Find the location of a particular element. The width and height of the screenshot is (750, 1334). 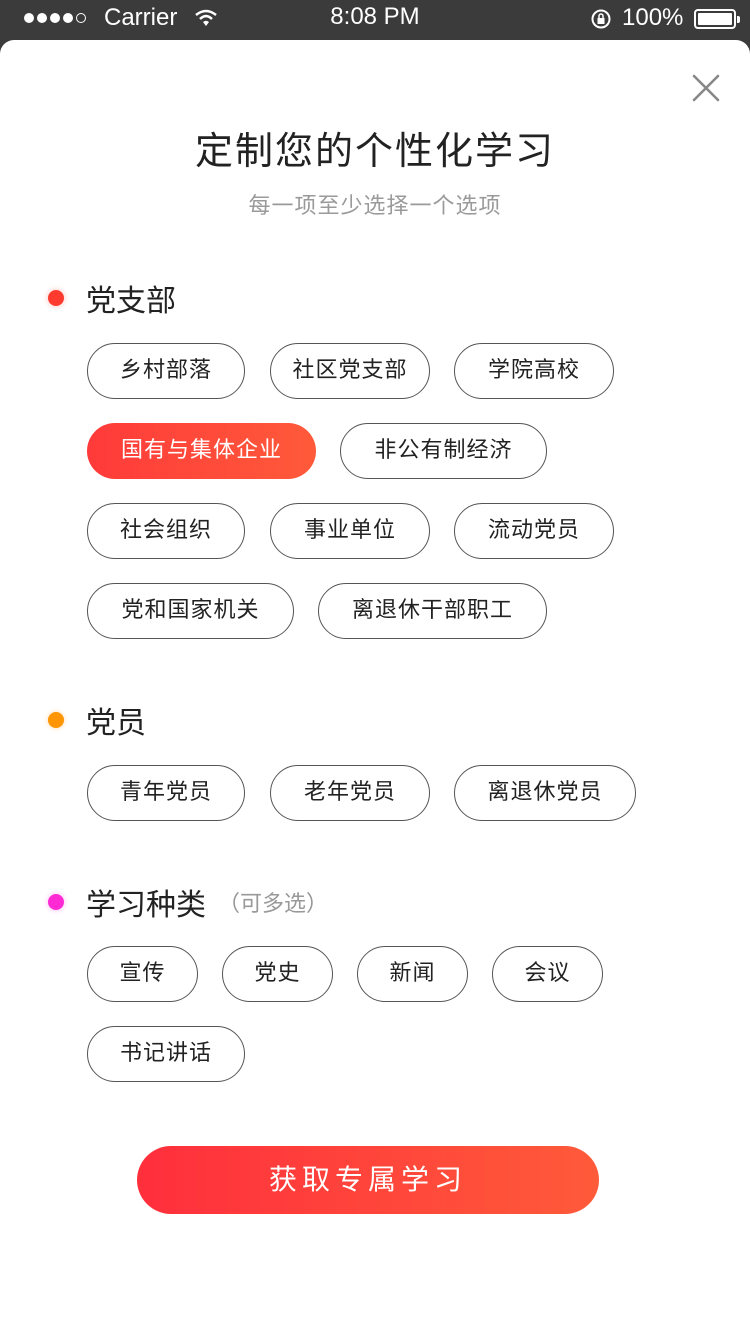

page-subtitle: 每一项至少选择一个选项 is located at coordinates (375, 206).